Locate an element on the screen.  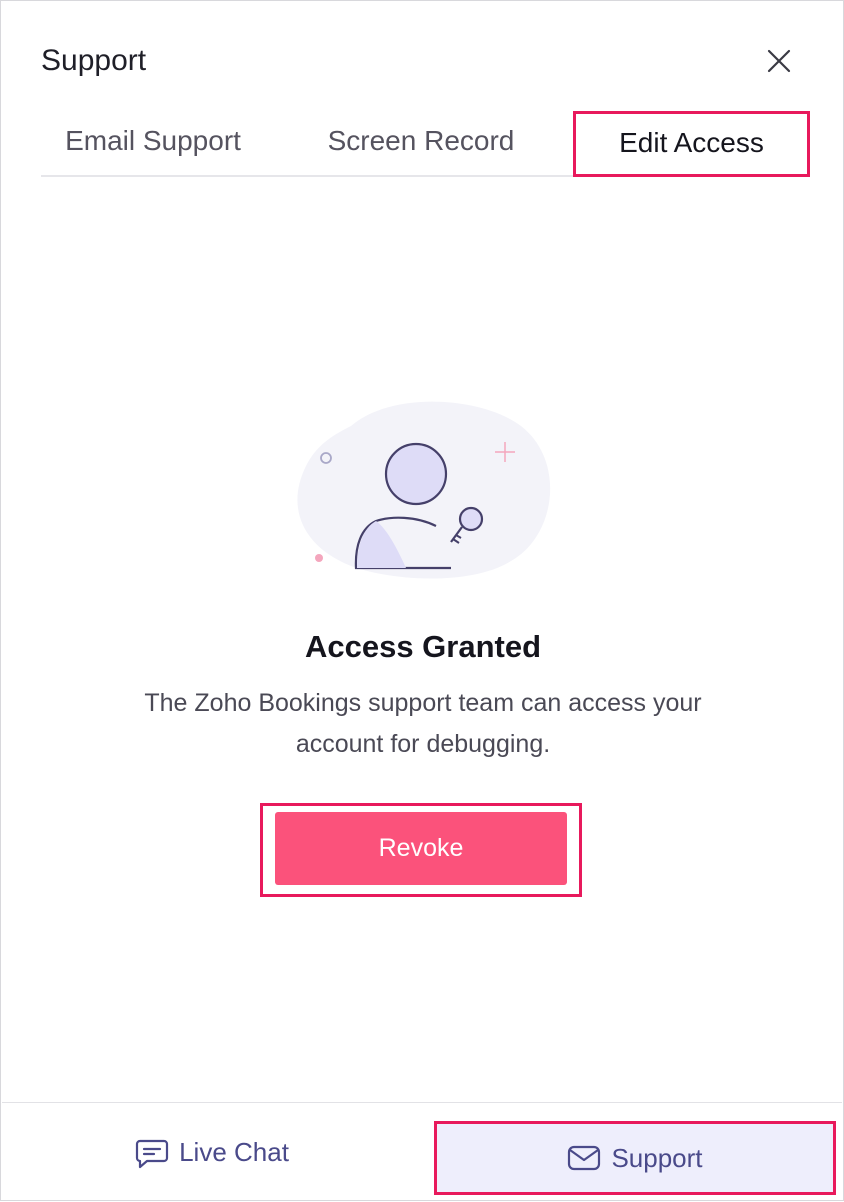
support-button: Support is located at coordinates (635, 1158).